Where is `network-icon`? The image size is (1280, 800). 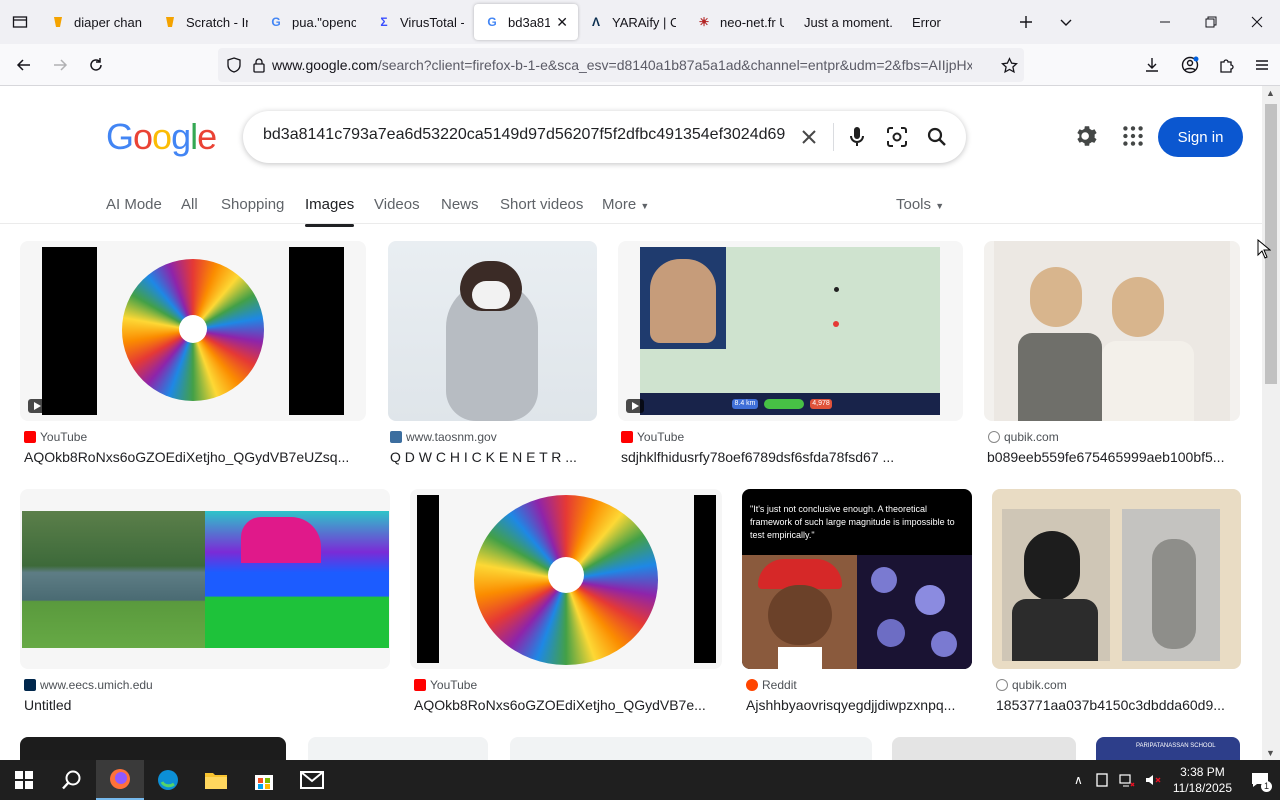
network-icon is located at coordinates (1127, 780).